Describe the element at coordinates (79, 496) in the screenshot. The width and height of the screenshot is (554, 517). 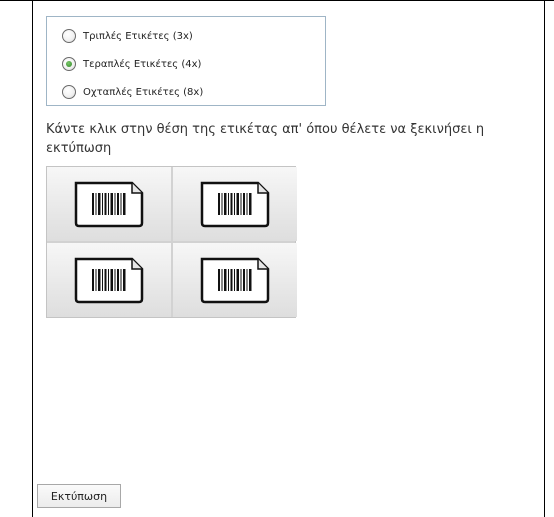
I see `print-button: Εκτύπωση` at that location.